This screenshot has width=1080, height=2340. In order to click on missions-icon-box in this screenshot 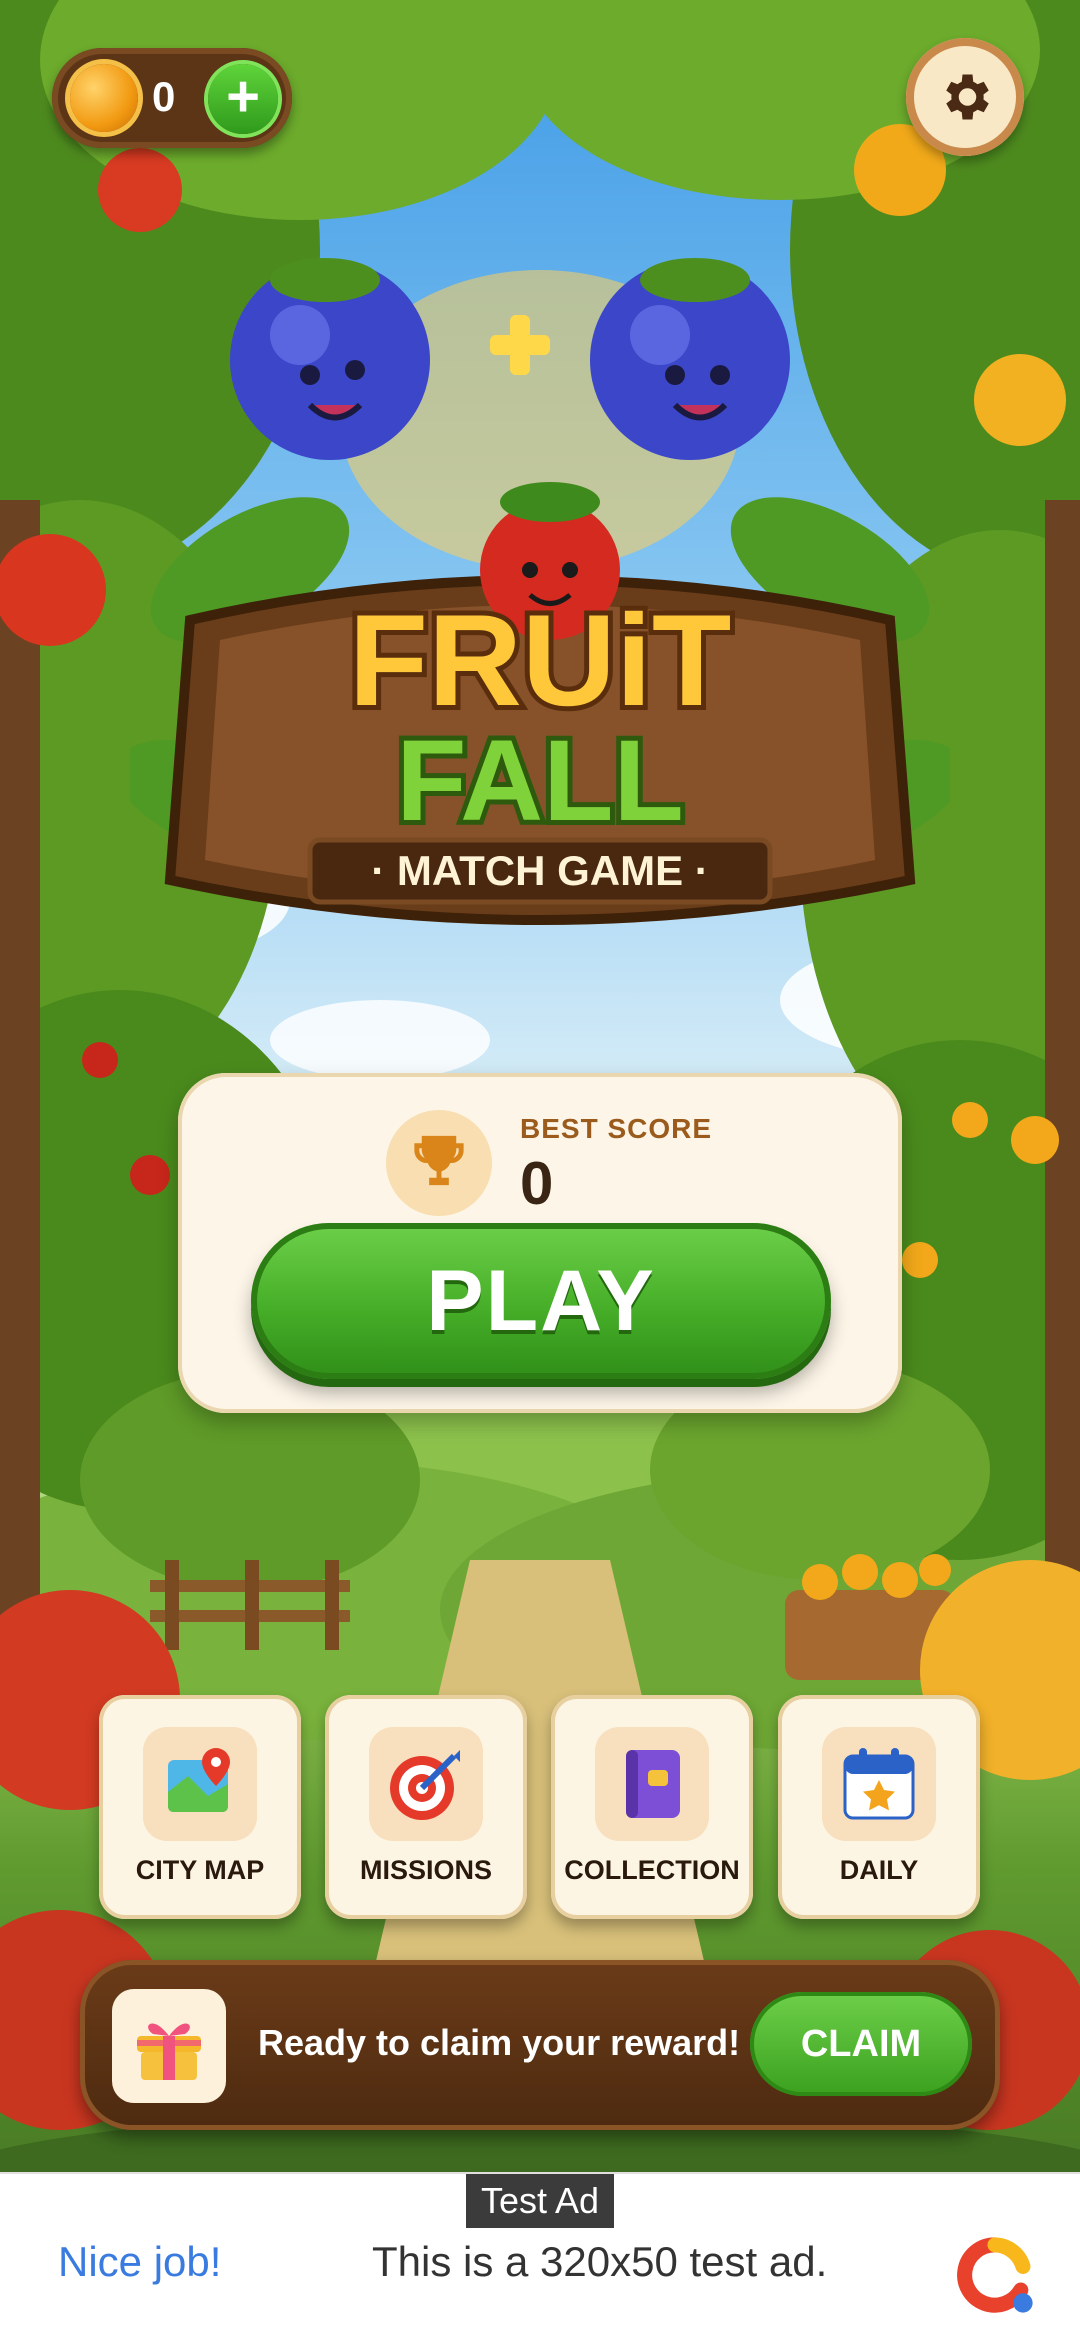, I will do `click(426, 1784)`.